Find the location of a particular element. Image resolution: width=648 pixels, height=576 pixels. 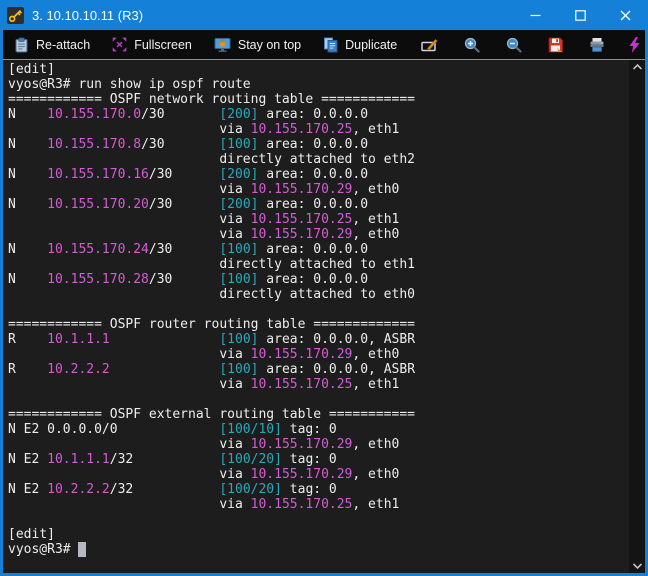

hide-toolbar-button: Hide toolbar is located at coordinates (631, 44).